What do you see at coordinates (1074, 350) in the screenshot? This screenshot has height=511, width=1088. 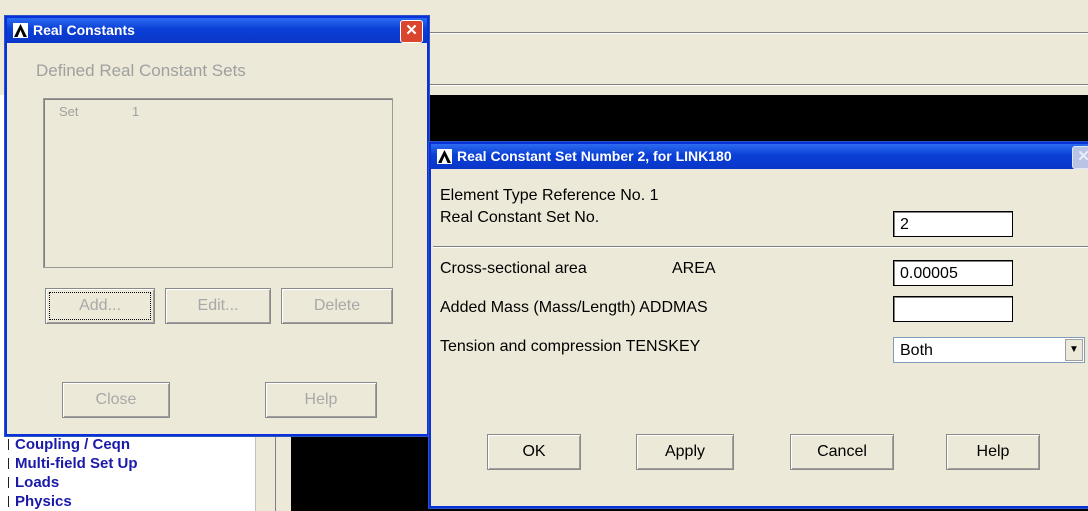 I see `chevron-down-icon: ▼` at bounding box center [1074, 350].